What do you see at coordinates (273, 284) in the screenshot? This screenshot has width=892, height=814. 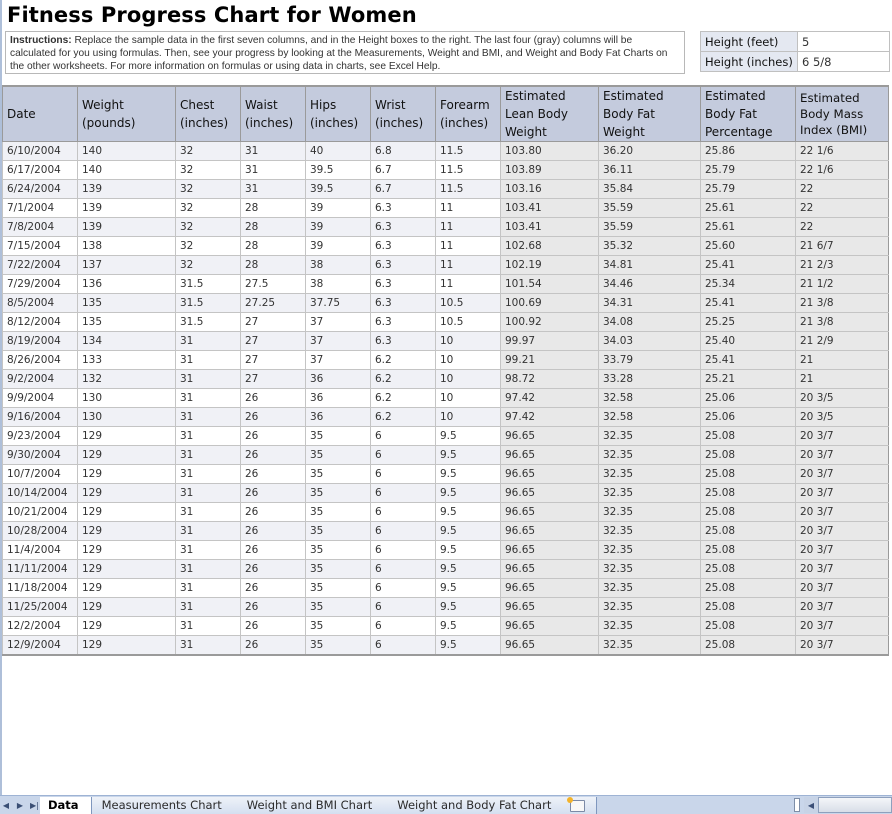 I see `cell-waist: 27.5` at bounding box center [273, 284].